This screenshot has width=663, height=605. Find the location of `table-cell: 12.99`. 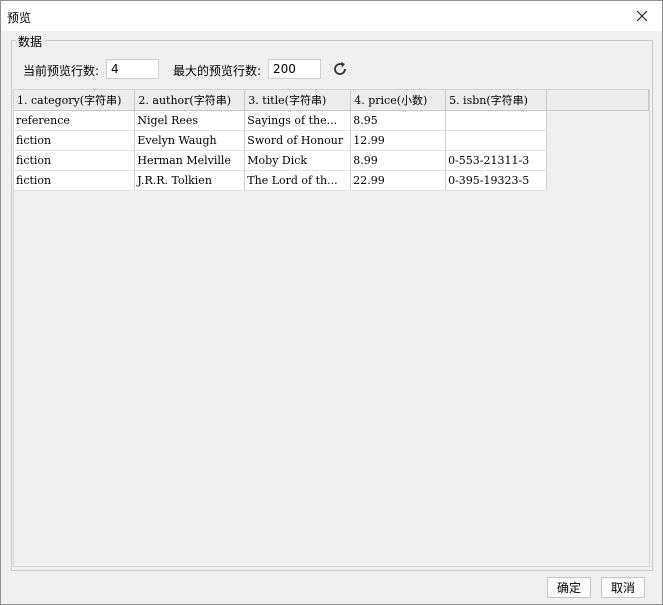

table-cell: 12.99 is located at coordinates (398, 140).